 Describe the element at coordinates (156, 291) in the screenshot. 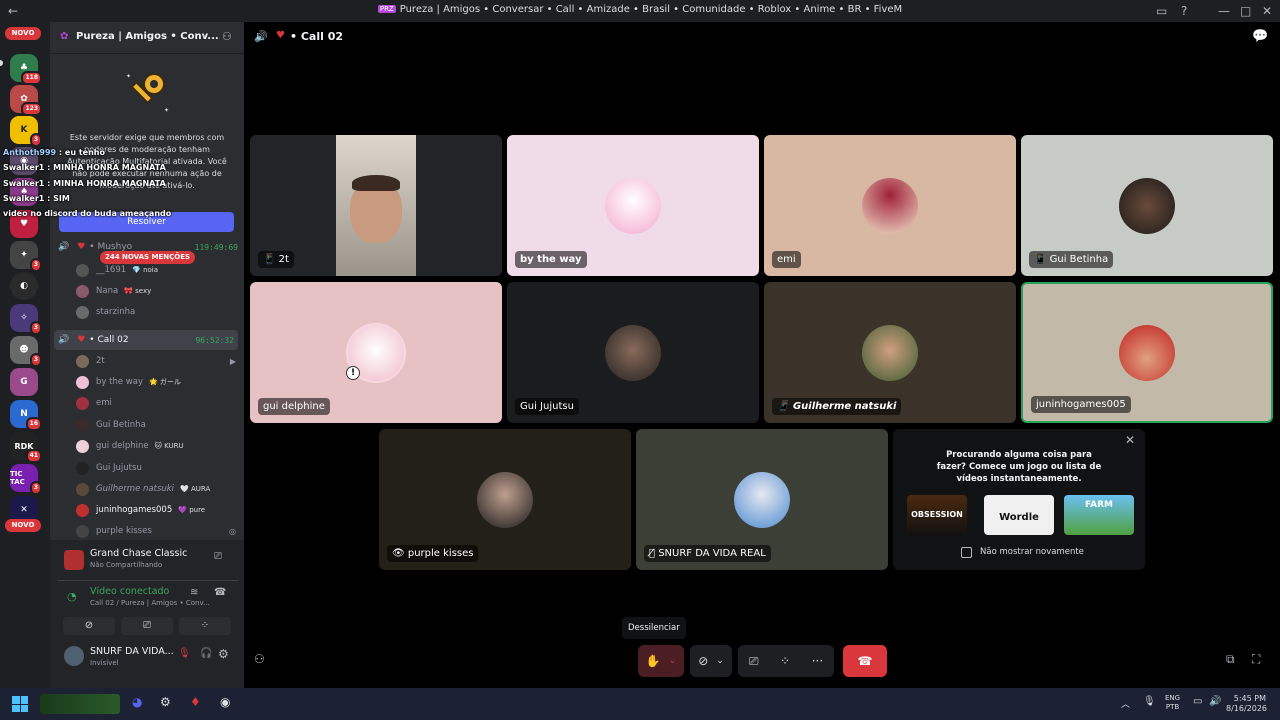

I see `voice-user: Nana 🎀 sexy` at that location.